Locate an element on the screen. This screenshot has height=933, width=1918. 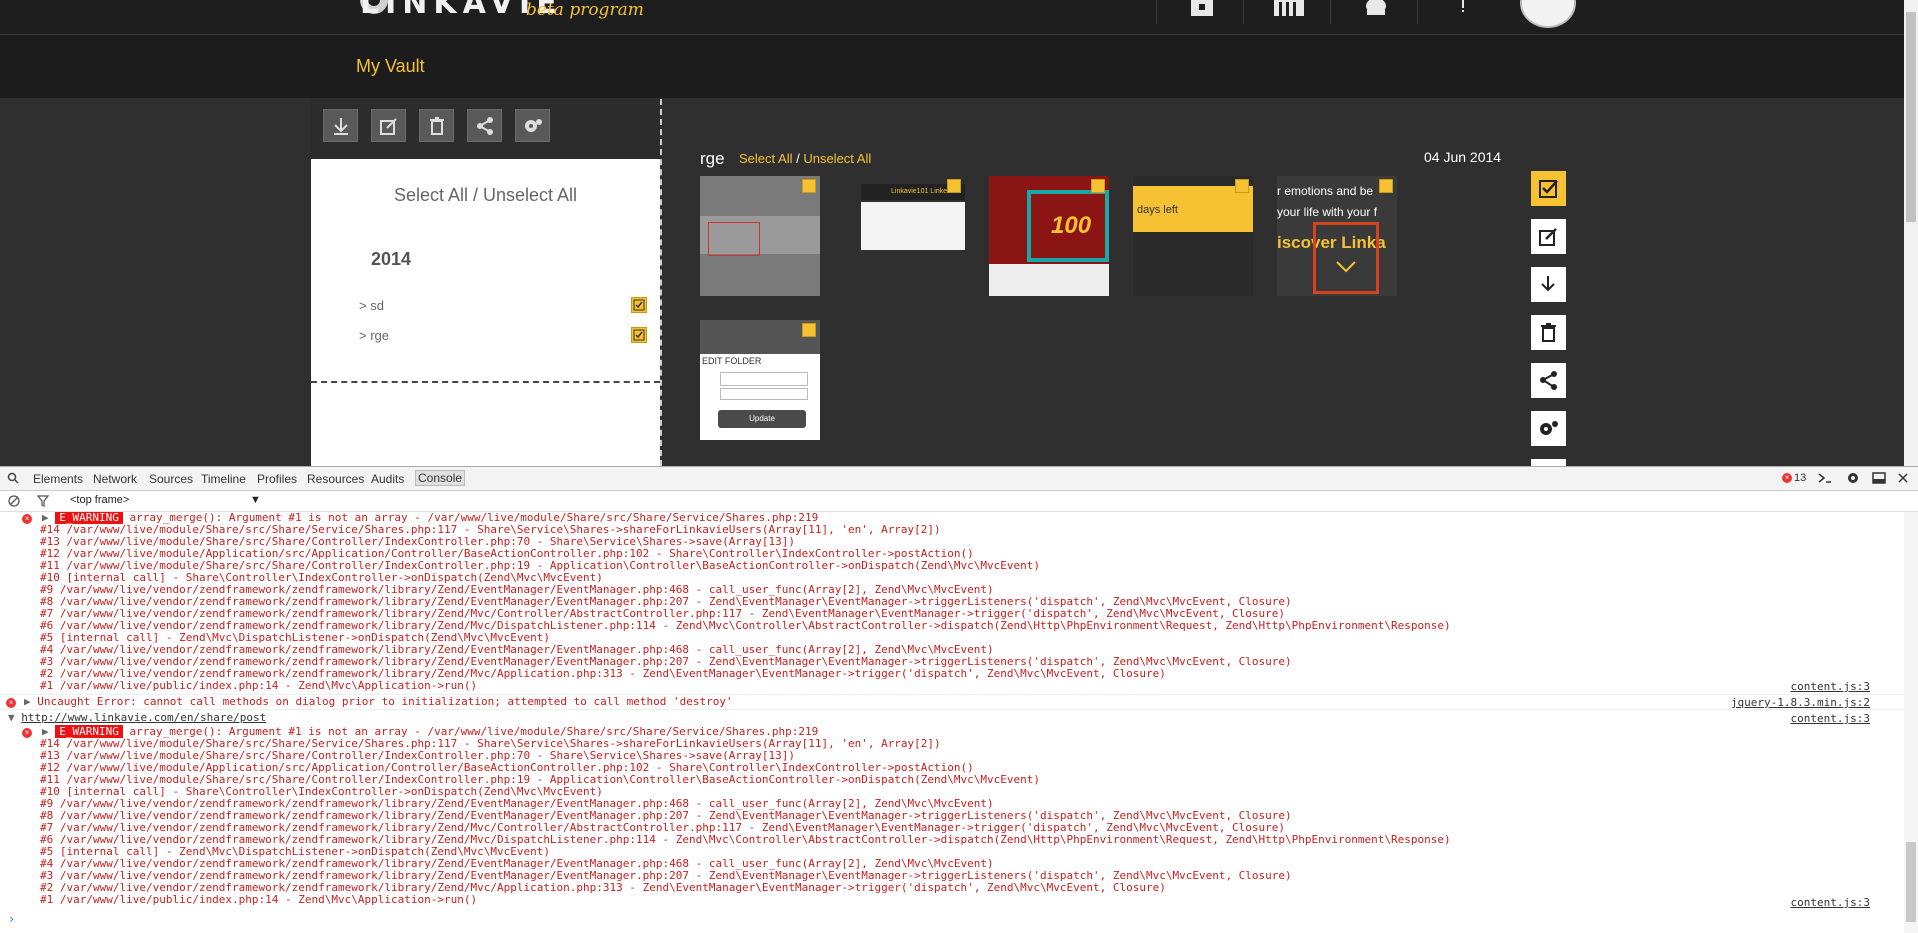
media-thumbnail: Linkavie101 Linke is located at coordinates (905, 236).